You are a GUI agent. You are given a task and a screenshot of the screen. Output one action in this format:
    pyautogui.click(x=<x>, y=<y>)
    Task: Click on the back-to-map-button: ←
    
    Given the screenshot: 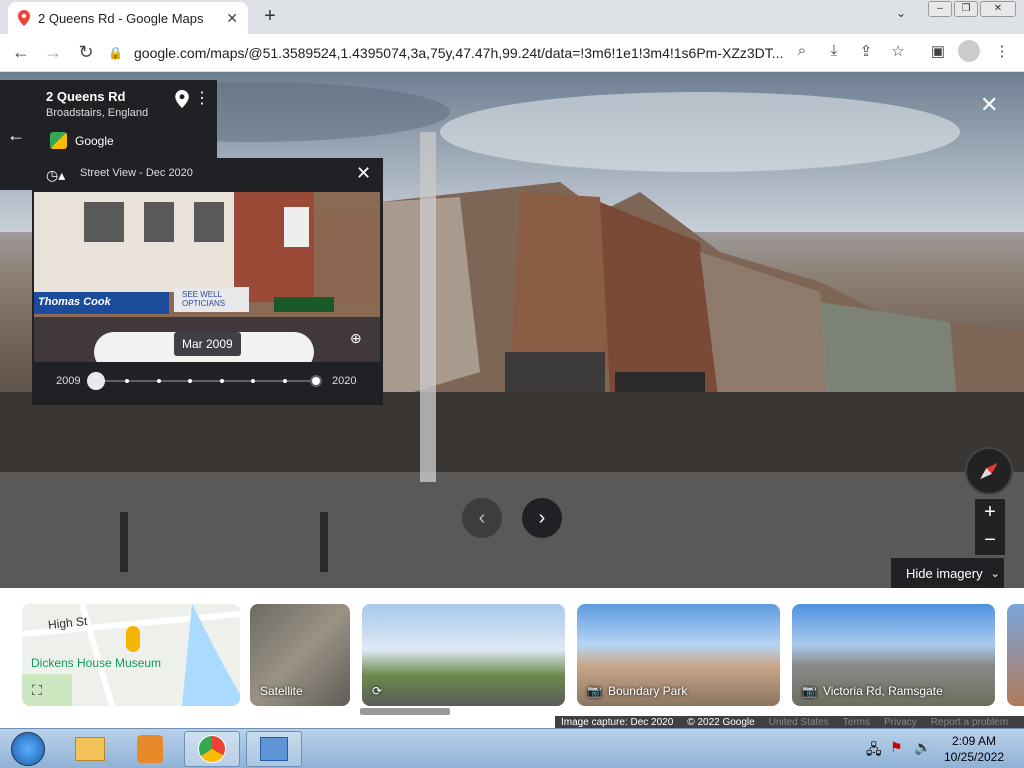 What is the action you would take?
    pyautogui.click(x=16, y=135)
    